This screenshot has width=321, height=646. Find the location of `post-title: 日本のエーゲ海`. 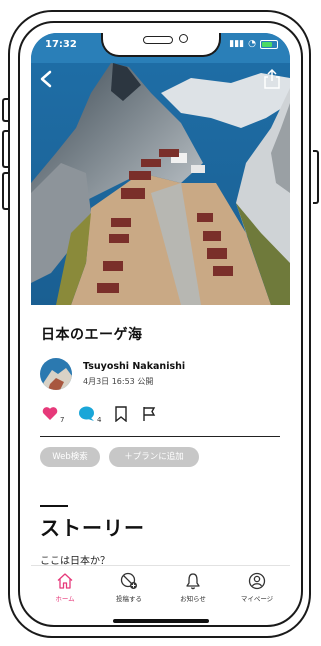

post-title: 日本のエーゲ海 is located at coordinates (92, 335).